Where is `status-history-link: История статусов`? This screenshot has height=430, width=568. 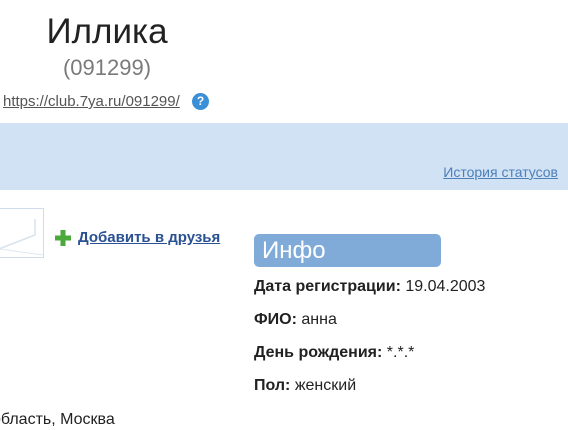
status-history-link: История статусов is located at coordinates (500, 172).